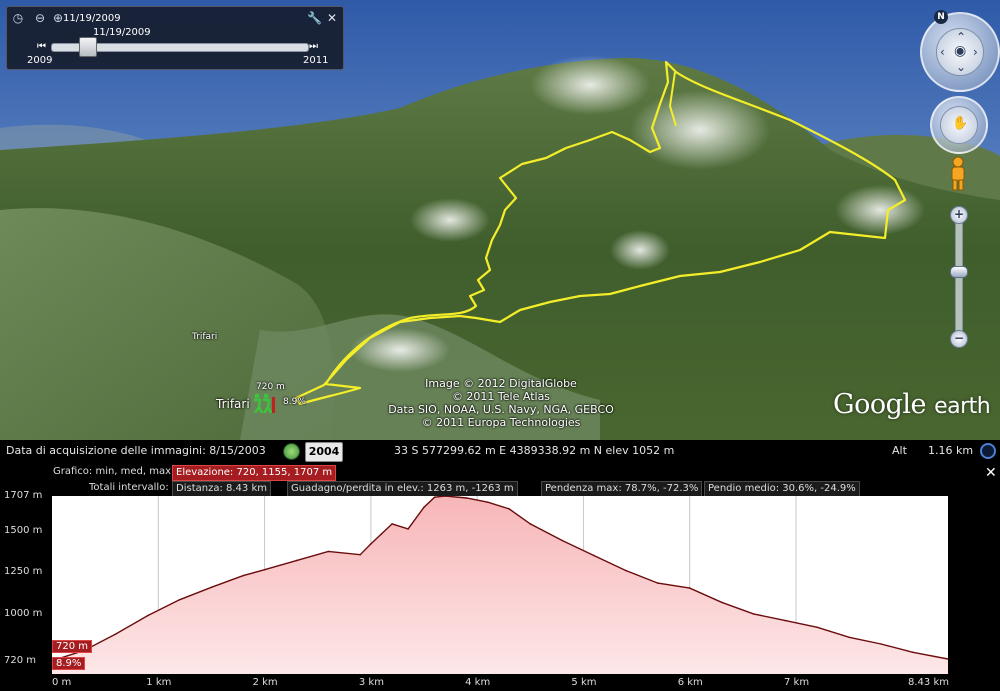 This screenshot has width=1000, height=691. I want to click on historical-imagery-icon, so click(291, 451).